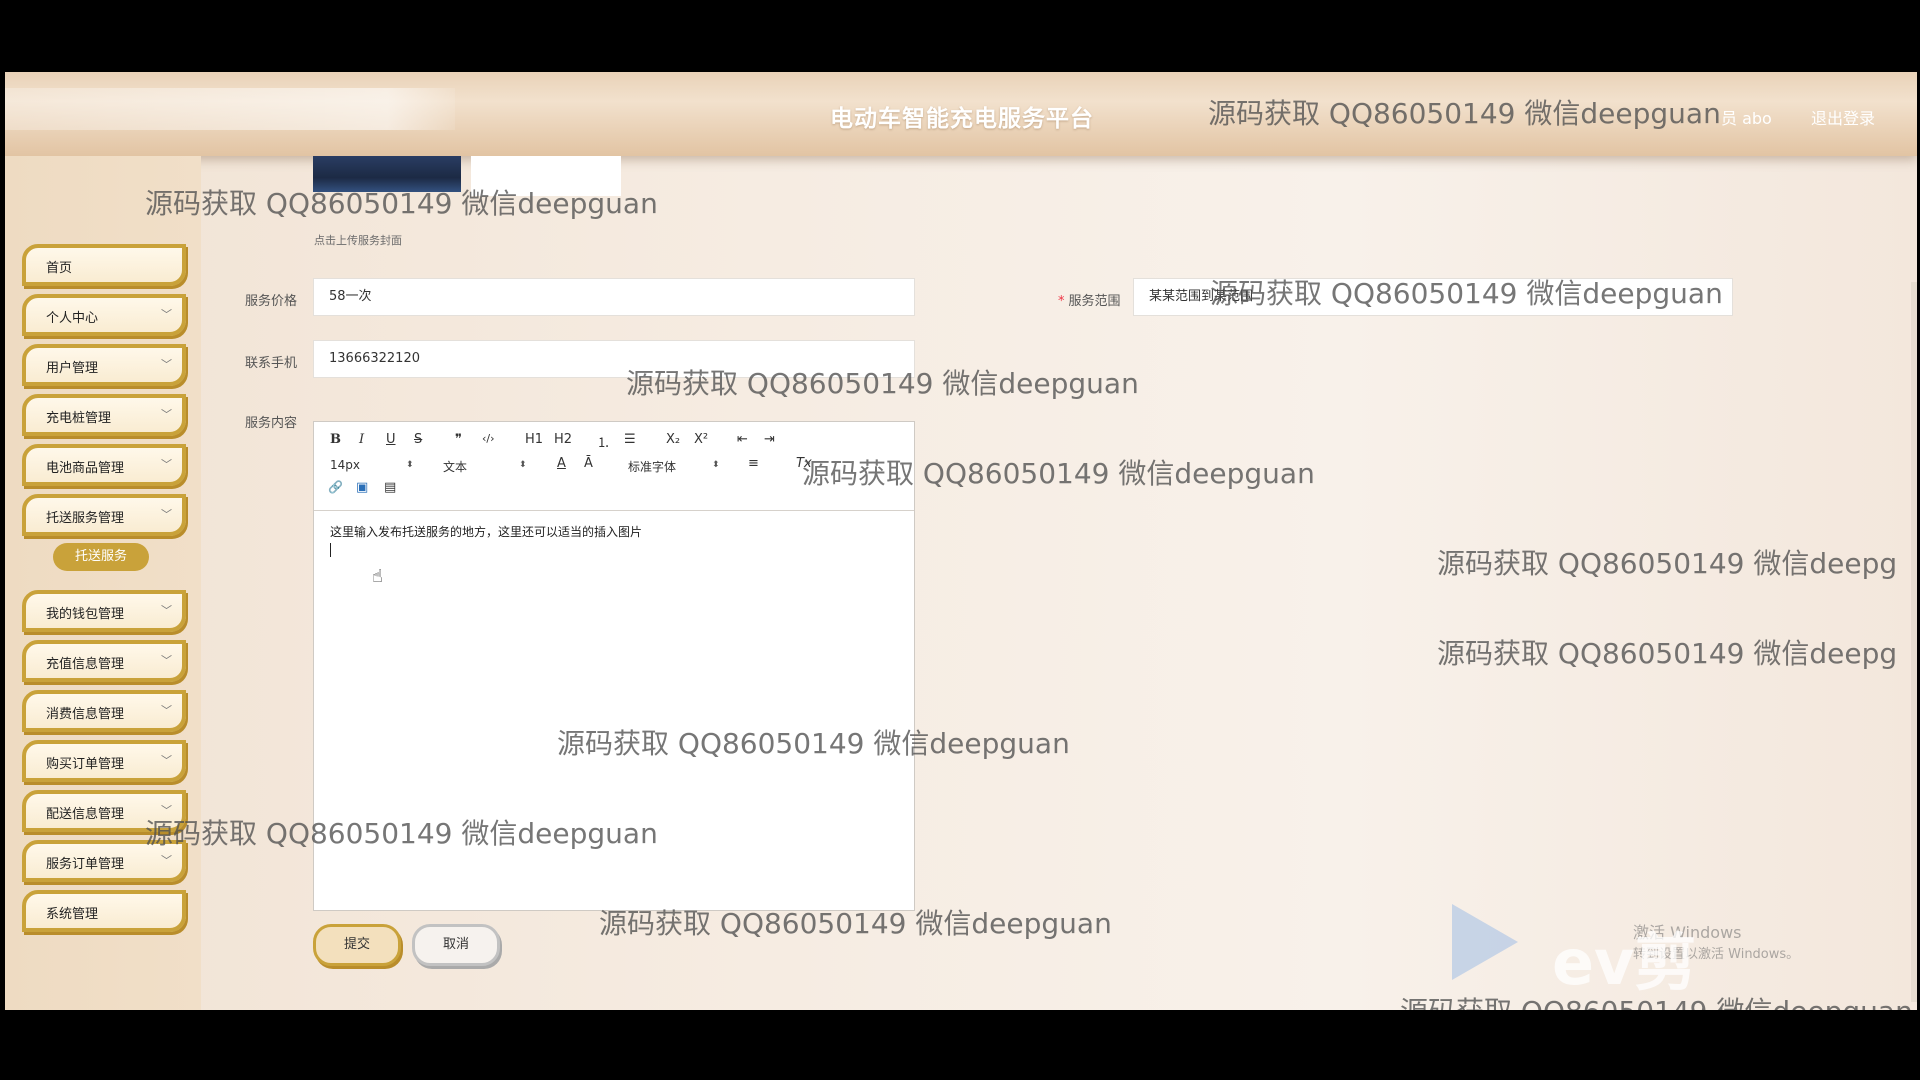  What do you see at coordinates (85, 864) in the screenshot?
I see `sidebar-item-label: 服务订单管理` at bounding box center [85, 864].